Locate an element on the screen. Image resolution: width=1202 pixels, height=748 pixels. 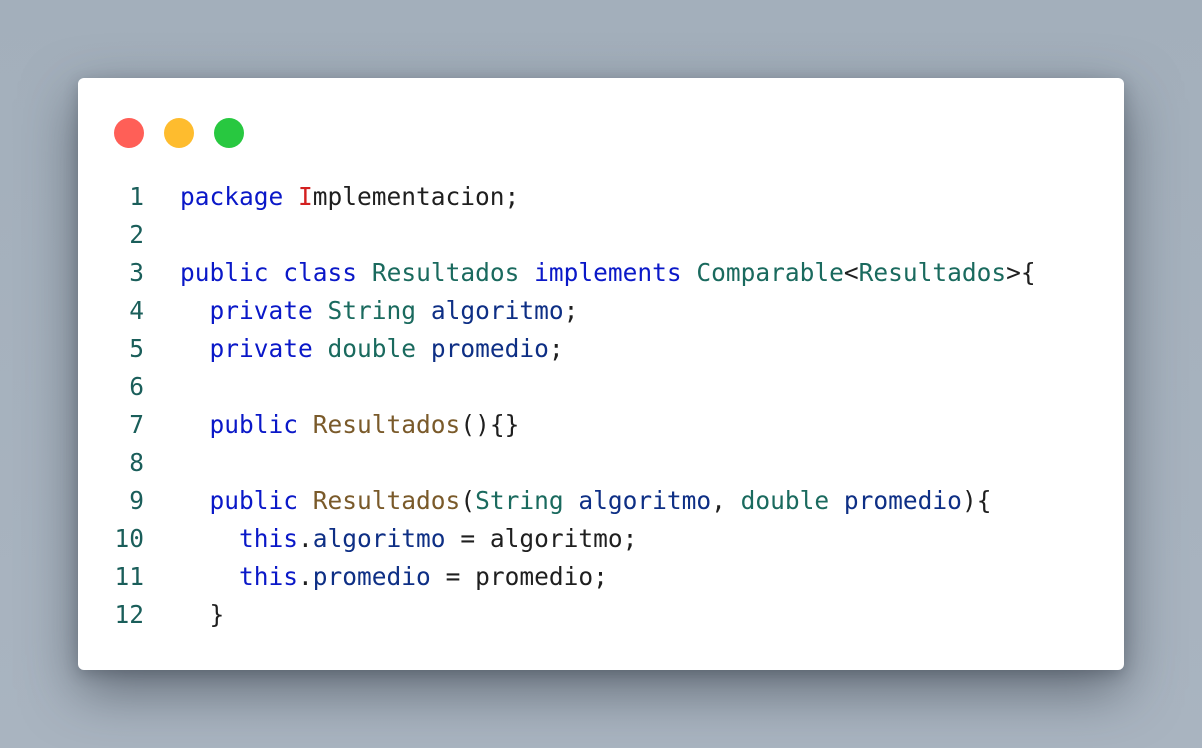
code-token: package is located at coordinates (232, 196).